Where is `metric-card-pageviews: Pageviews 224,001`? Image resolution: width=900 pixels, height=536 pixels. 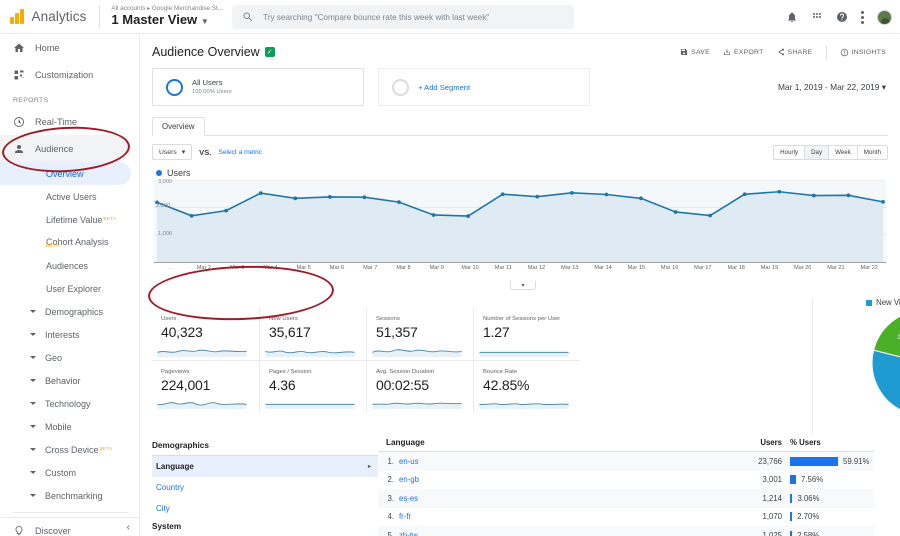
metric-card-pageviews: Pageviews 224,001 is located at coordinates (205, 386).